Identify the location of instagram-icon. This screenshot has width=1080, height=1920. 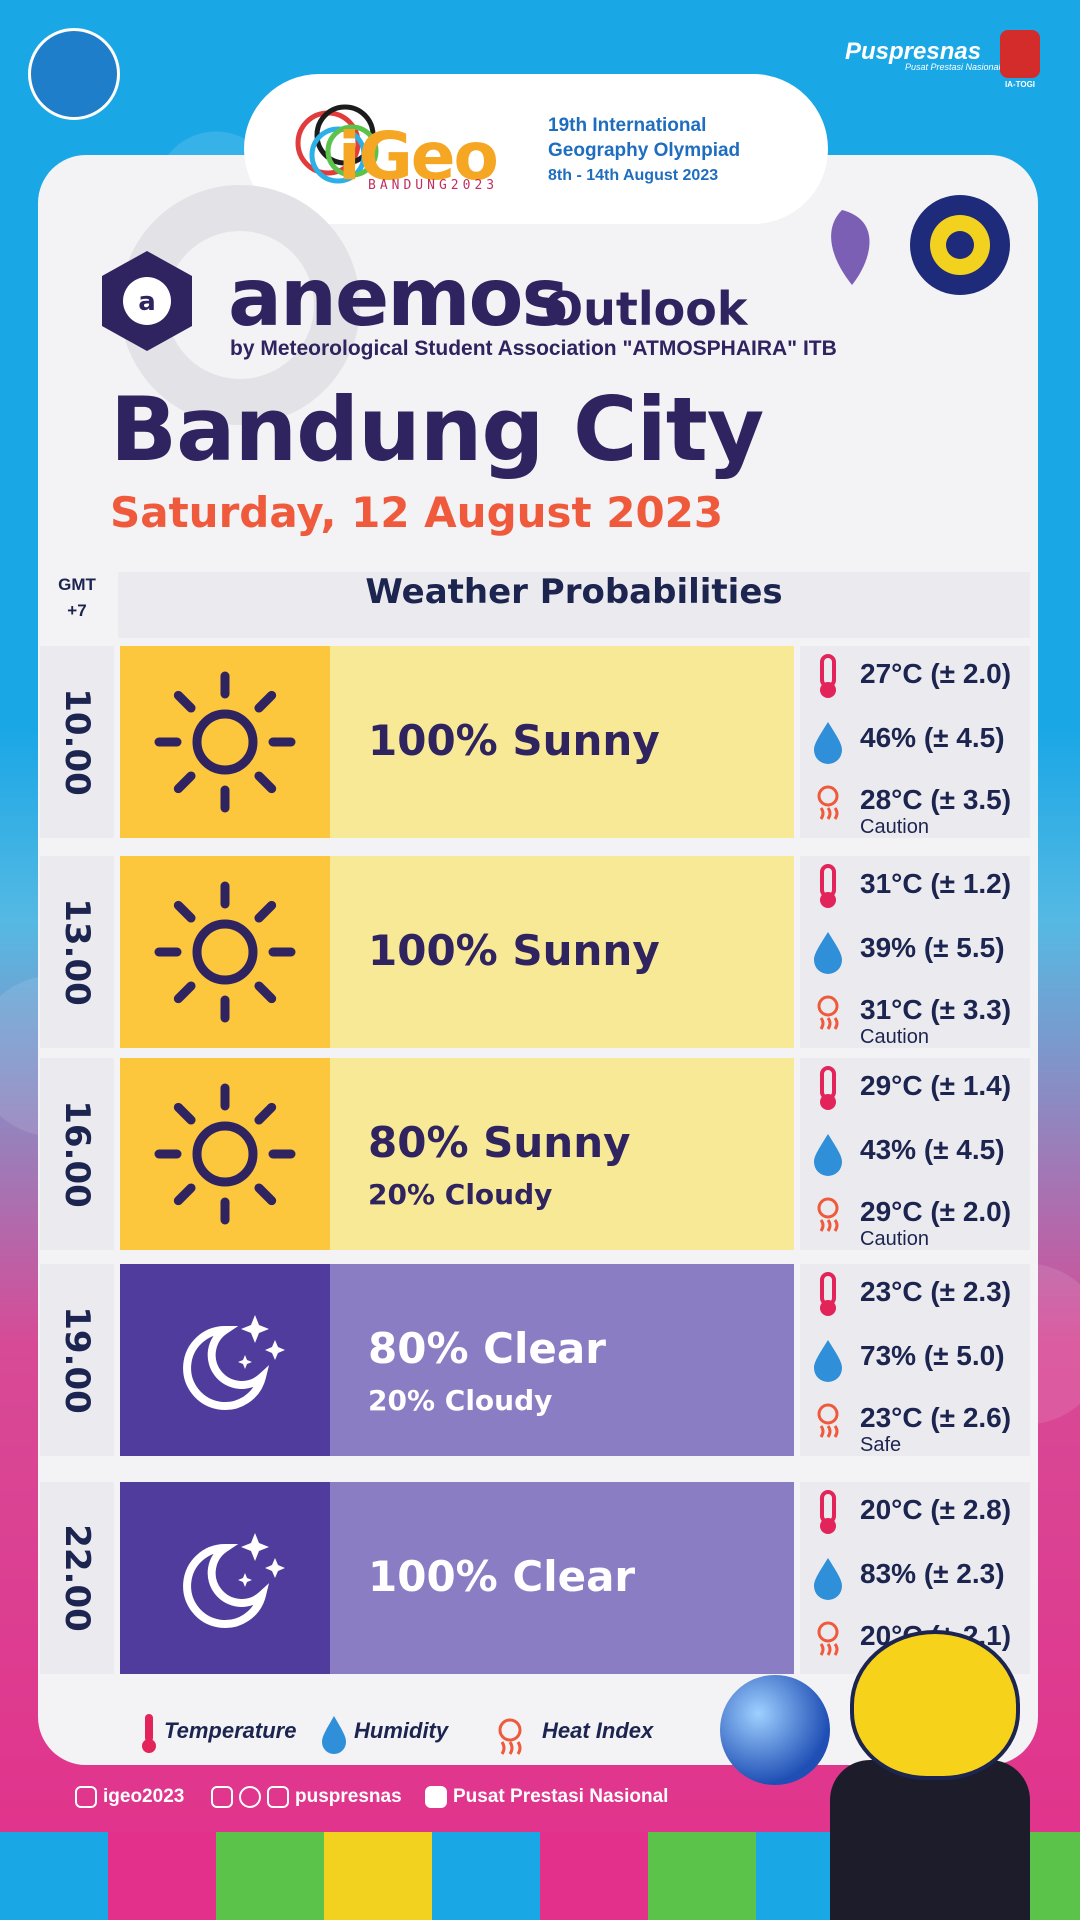
(86, 1797).